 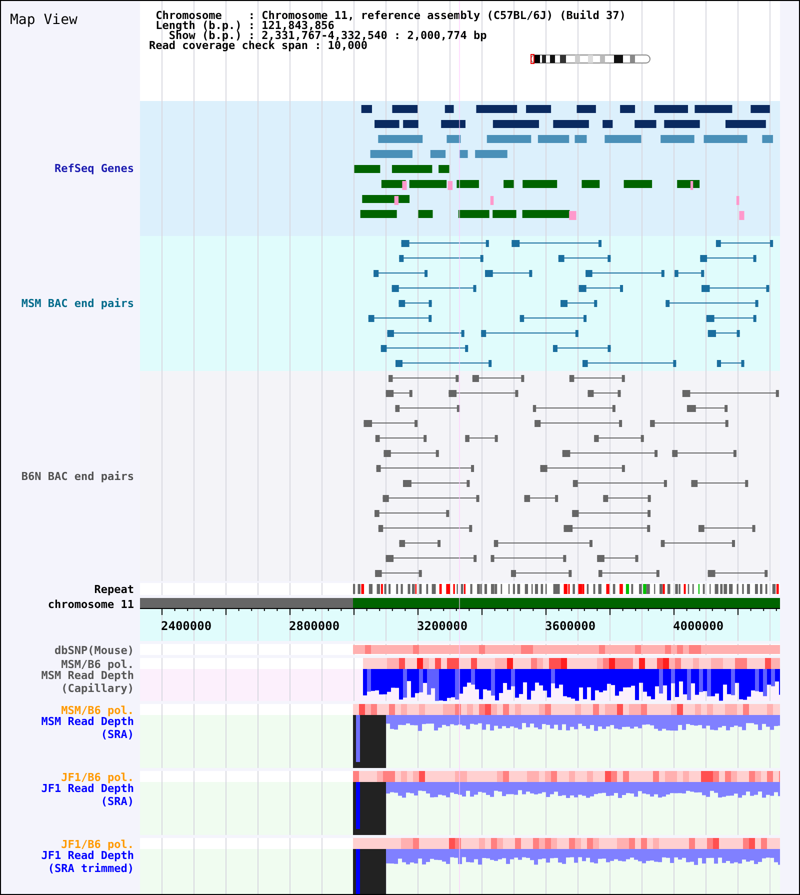 What do you see at coordinates (186, 626) in the screenshot?
I see `axis-label: 2400000` at bounding box center [186, 626].